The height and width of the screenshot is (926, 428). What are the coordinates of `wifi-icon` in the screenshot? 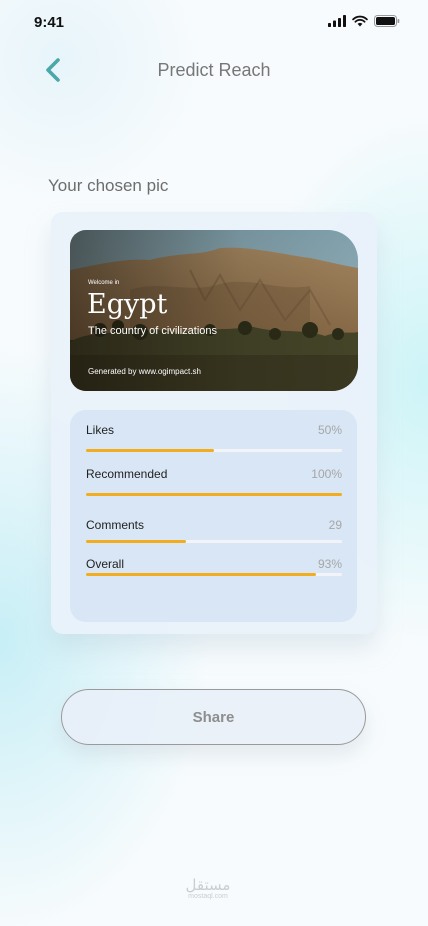 It's located at (360, 21).